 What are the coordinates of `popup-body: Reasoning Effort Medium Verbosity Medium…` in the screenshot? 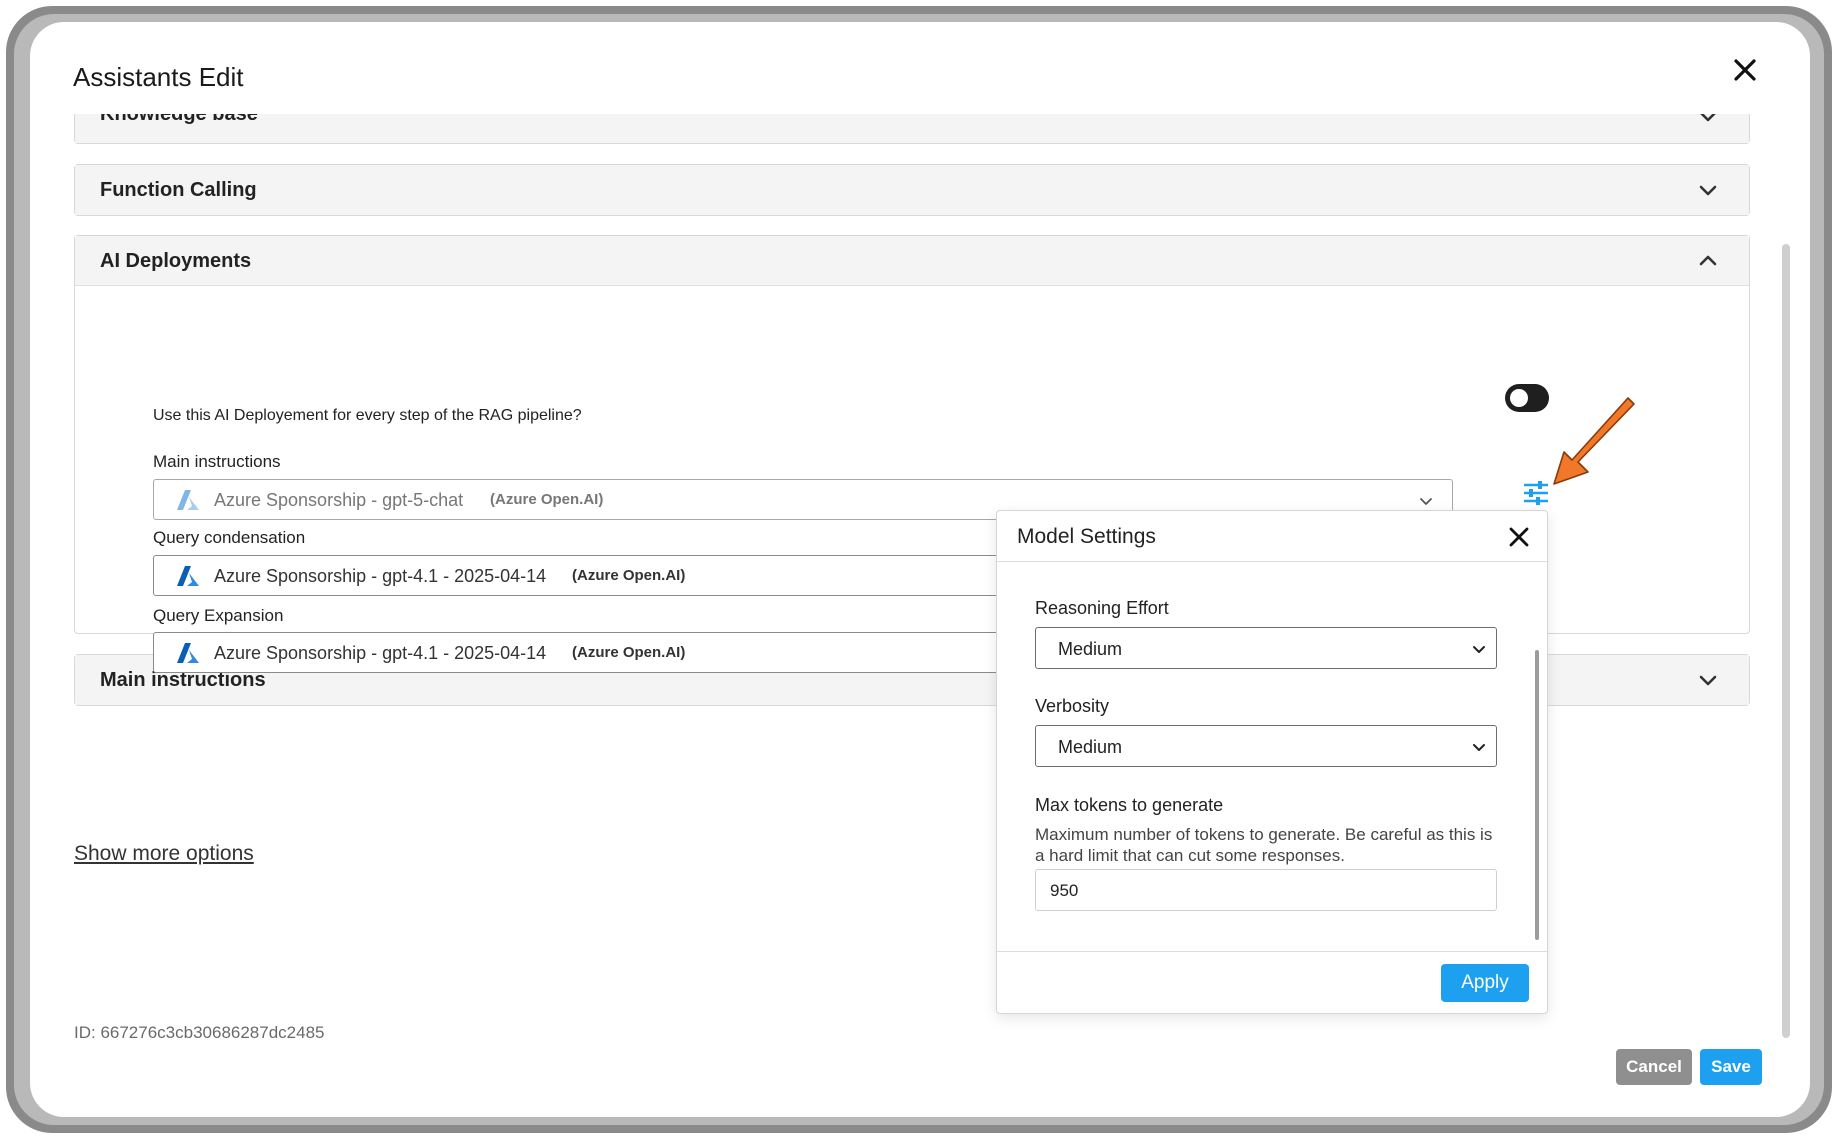 It's located at (1272, 756).